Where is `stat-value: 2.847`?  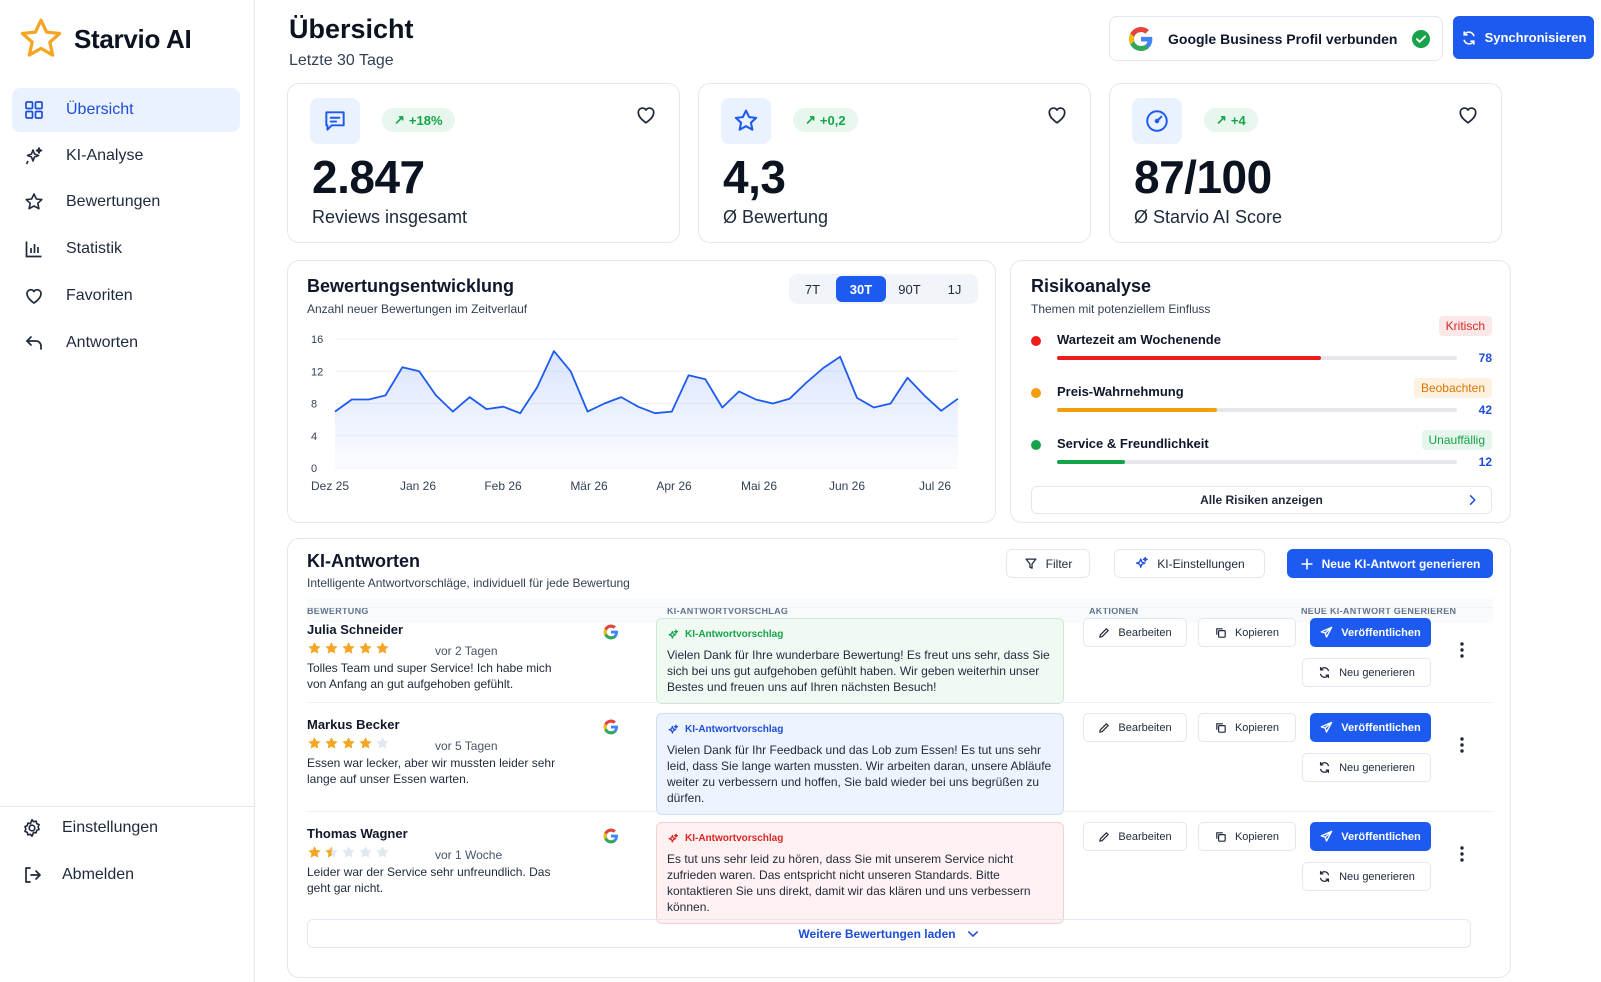
stat-value: 2.847 is located at coordinates (368, 177).